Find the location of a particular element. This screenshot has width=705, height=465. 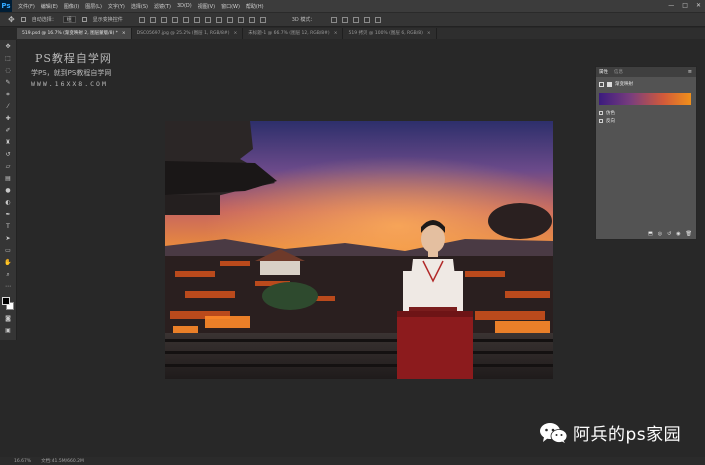

document-info: 文档:41.5M/660.2M is located at coordinates (62, 461).